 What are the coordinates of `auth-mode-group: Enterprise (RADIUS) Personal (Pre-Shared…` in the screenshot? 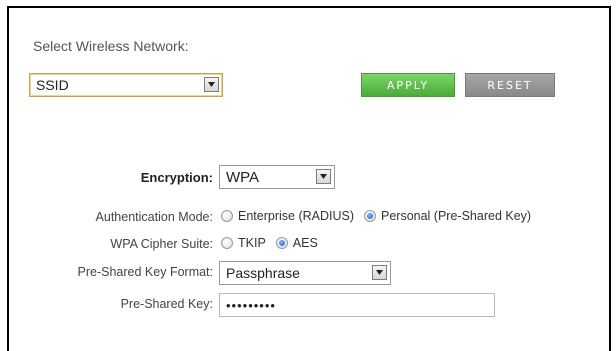 It's located at (381, 216).